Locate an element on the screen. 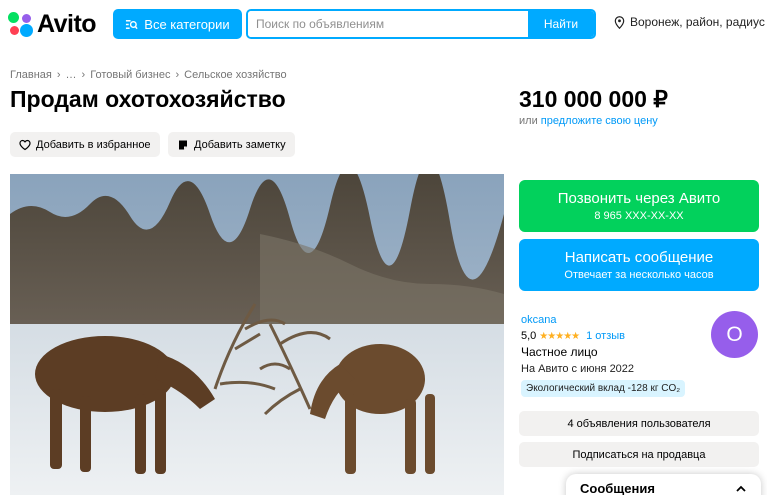  response-time: Отвечает за несколько часов is located at coordinates (639, 275).